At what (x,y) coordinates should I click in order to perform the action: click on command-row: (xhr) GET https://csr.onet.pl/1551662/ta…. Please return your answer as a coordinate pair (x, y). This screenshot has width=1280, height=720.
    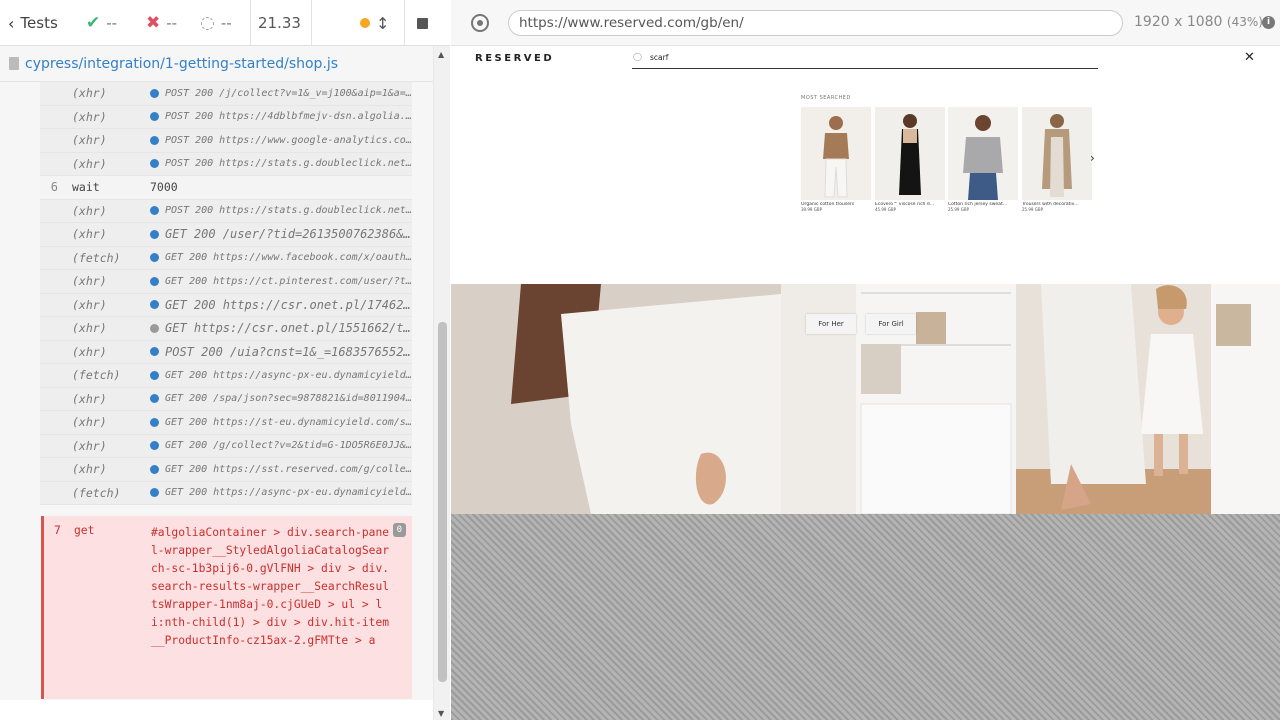
    Looking at the image, I should click on (226, 329).